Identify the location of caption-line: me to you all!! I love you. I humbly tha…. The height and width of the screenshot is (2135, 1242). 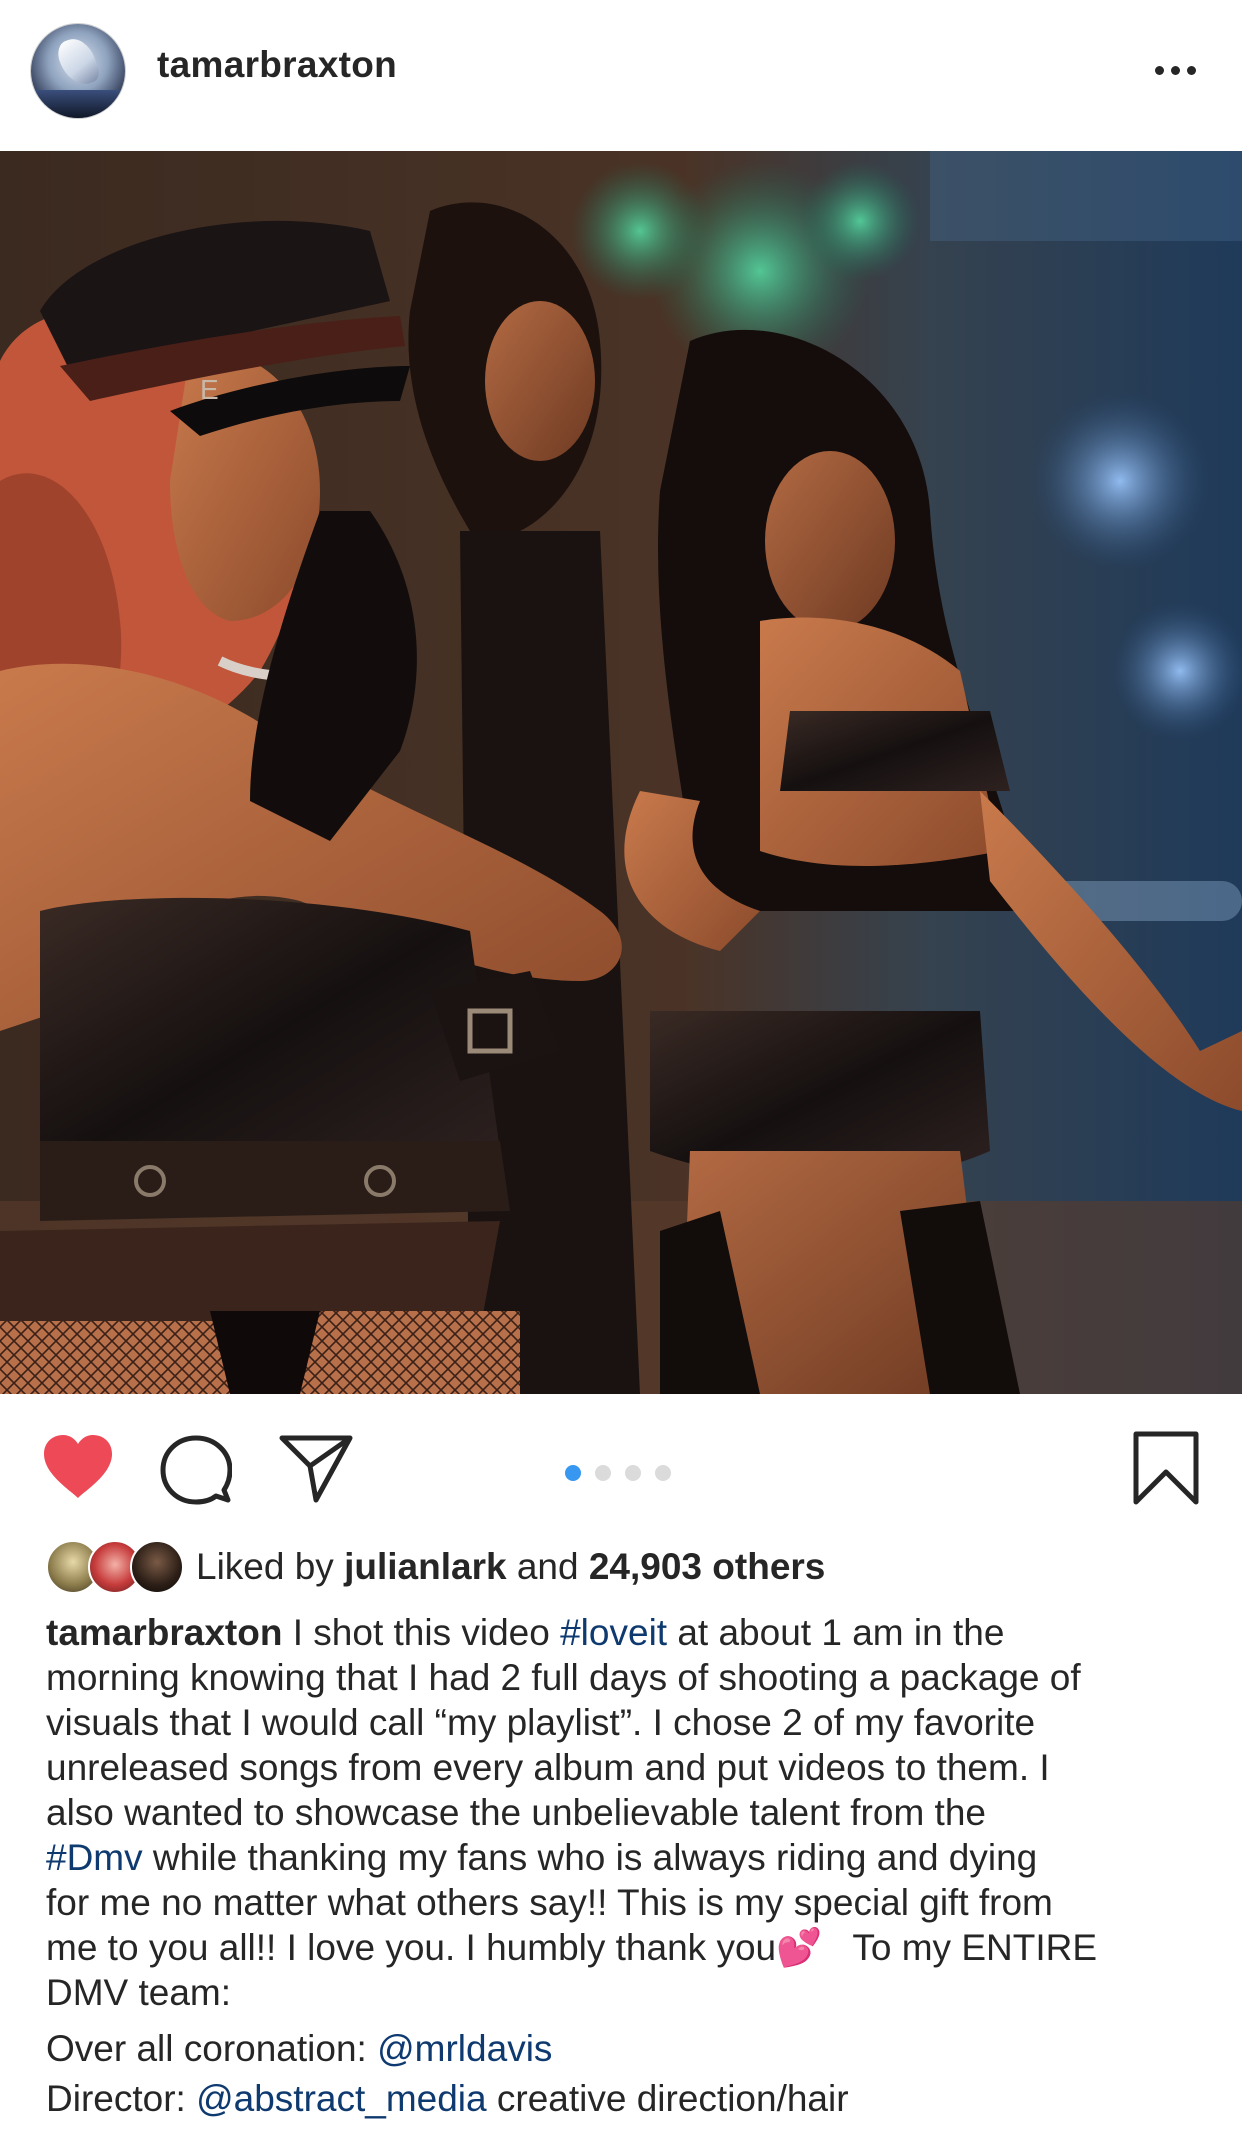
(626, 1947).